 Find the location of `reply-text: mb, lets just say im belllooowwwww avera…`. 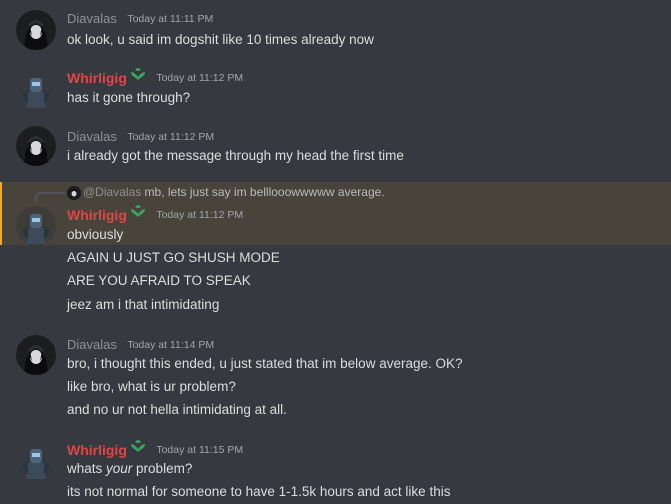

reply-text: mb, lets just say im belllooowwwww avera… is located at coordinates (263, 192).